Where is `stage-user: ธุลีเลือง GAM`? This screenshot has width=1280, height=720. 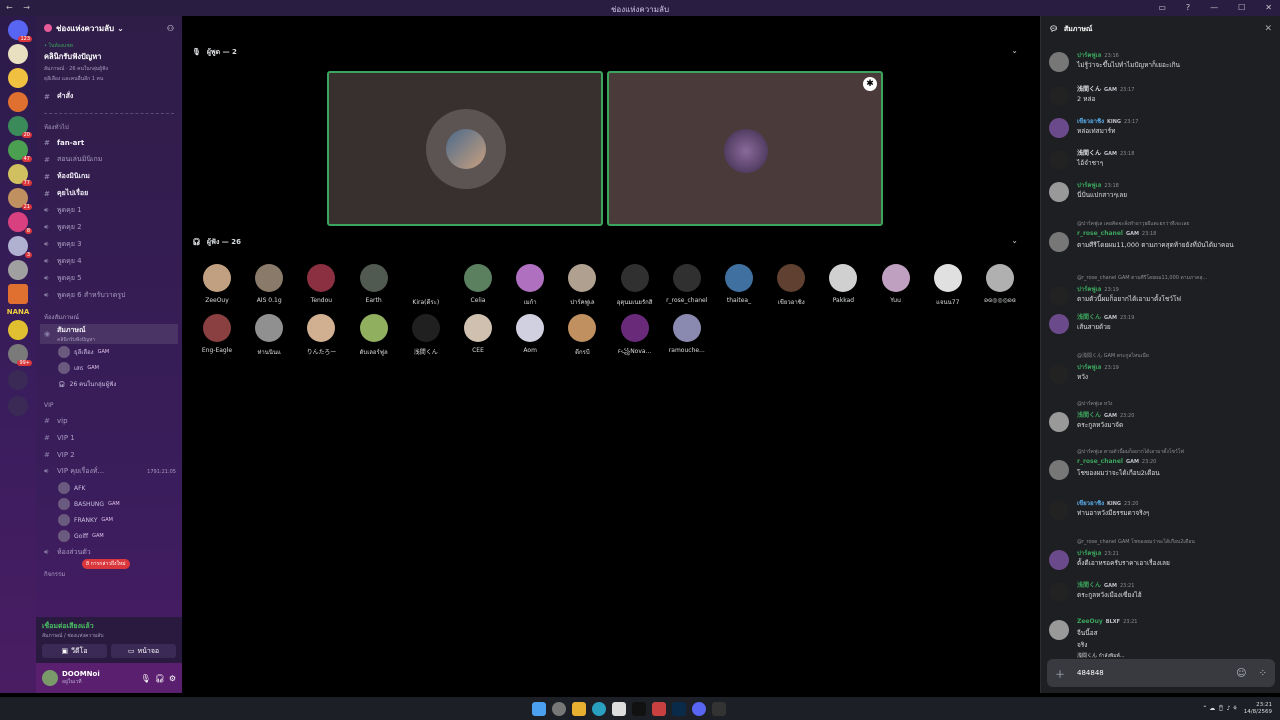
stage-user: ธุลีเลือง GAM is located at coordinates (109, 352).